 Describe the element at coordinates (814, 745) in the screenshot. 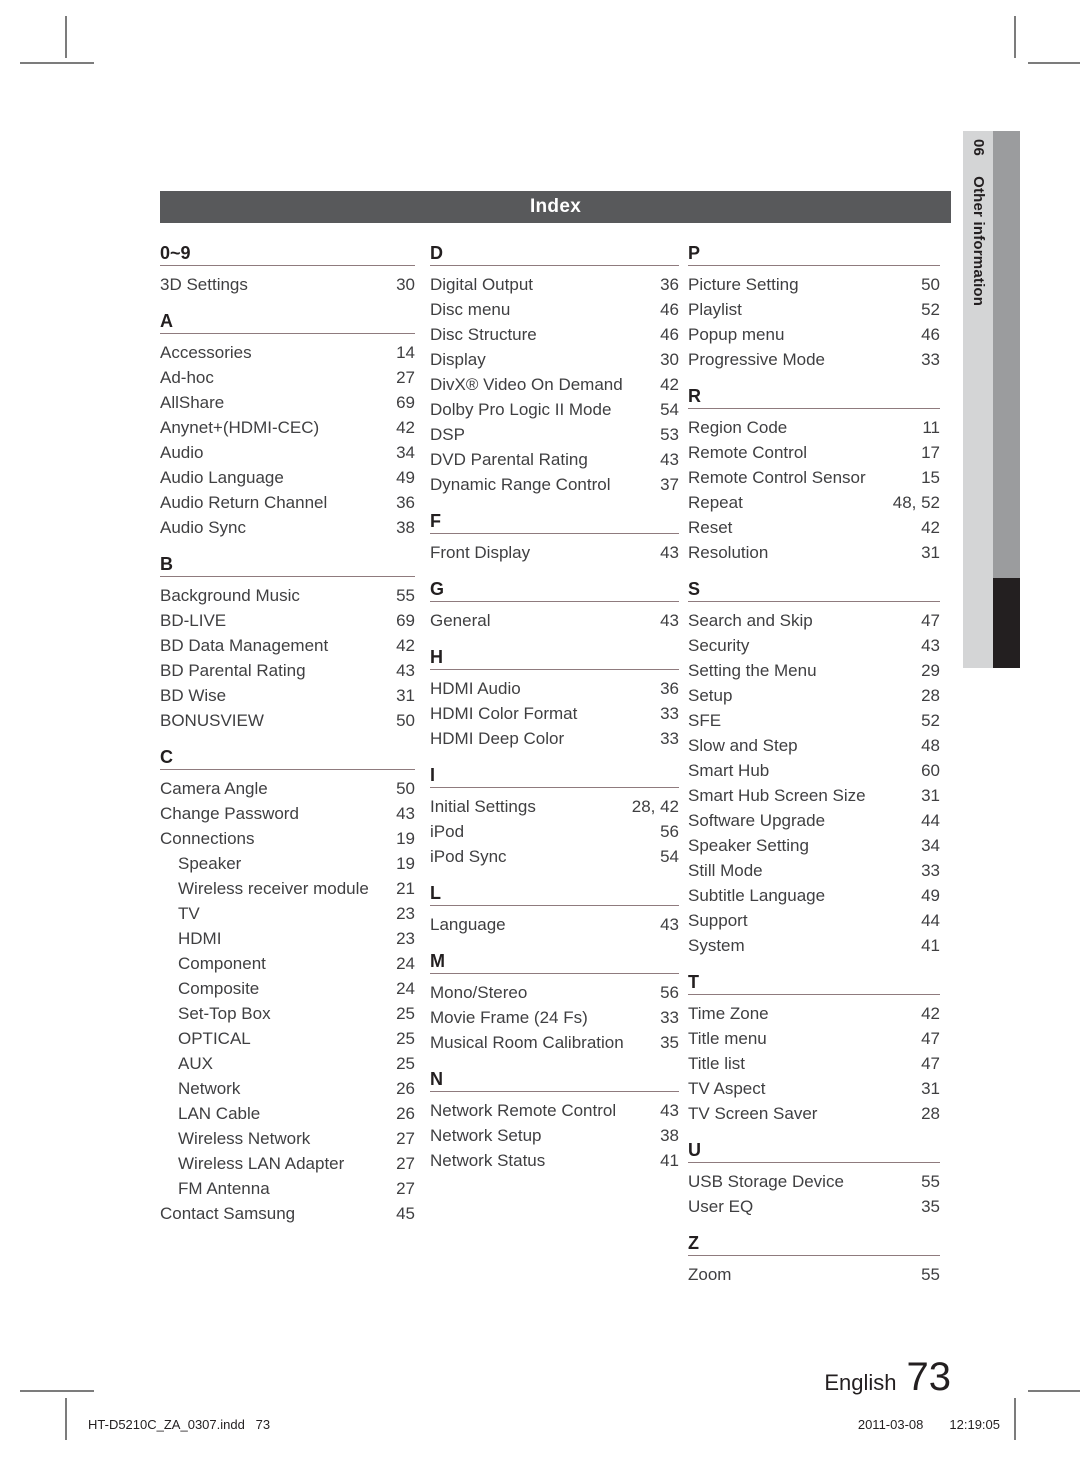

I see `index-entry: Slow and Step 48` at that location.